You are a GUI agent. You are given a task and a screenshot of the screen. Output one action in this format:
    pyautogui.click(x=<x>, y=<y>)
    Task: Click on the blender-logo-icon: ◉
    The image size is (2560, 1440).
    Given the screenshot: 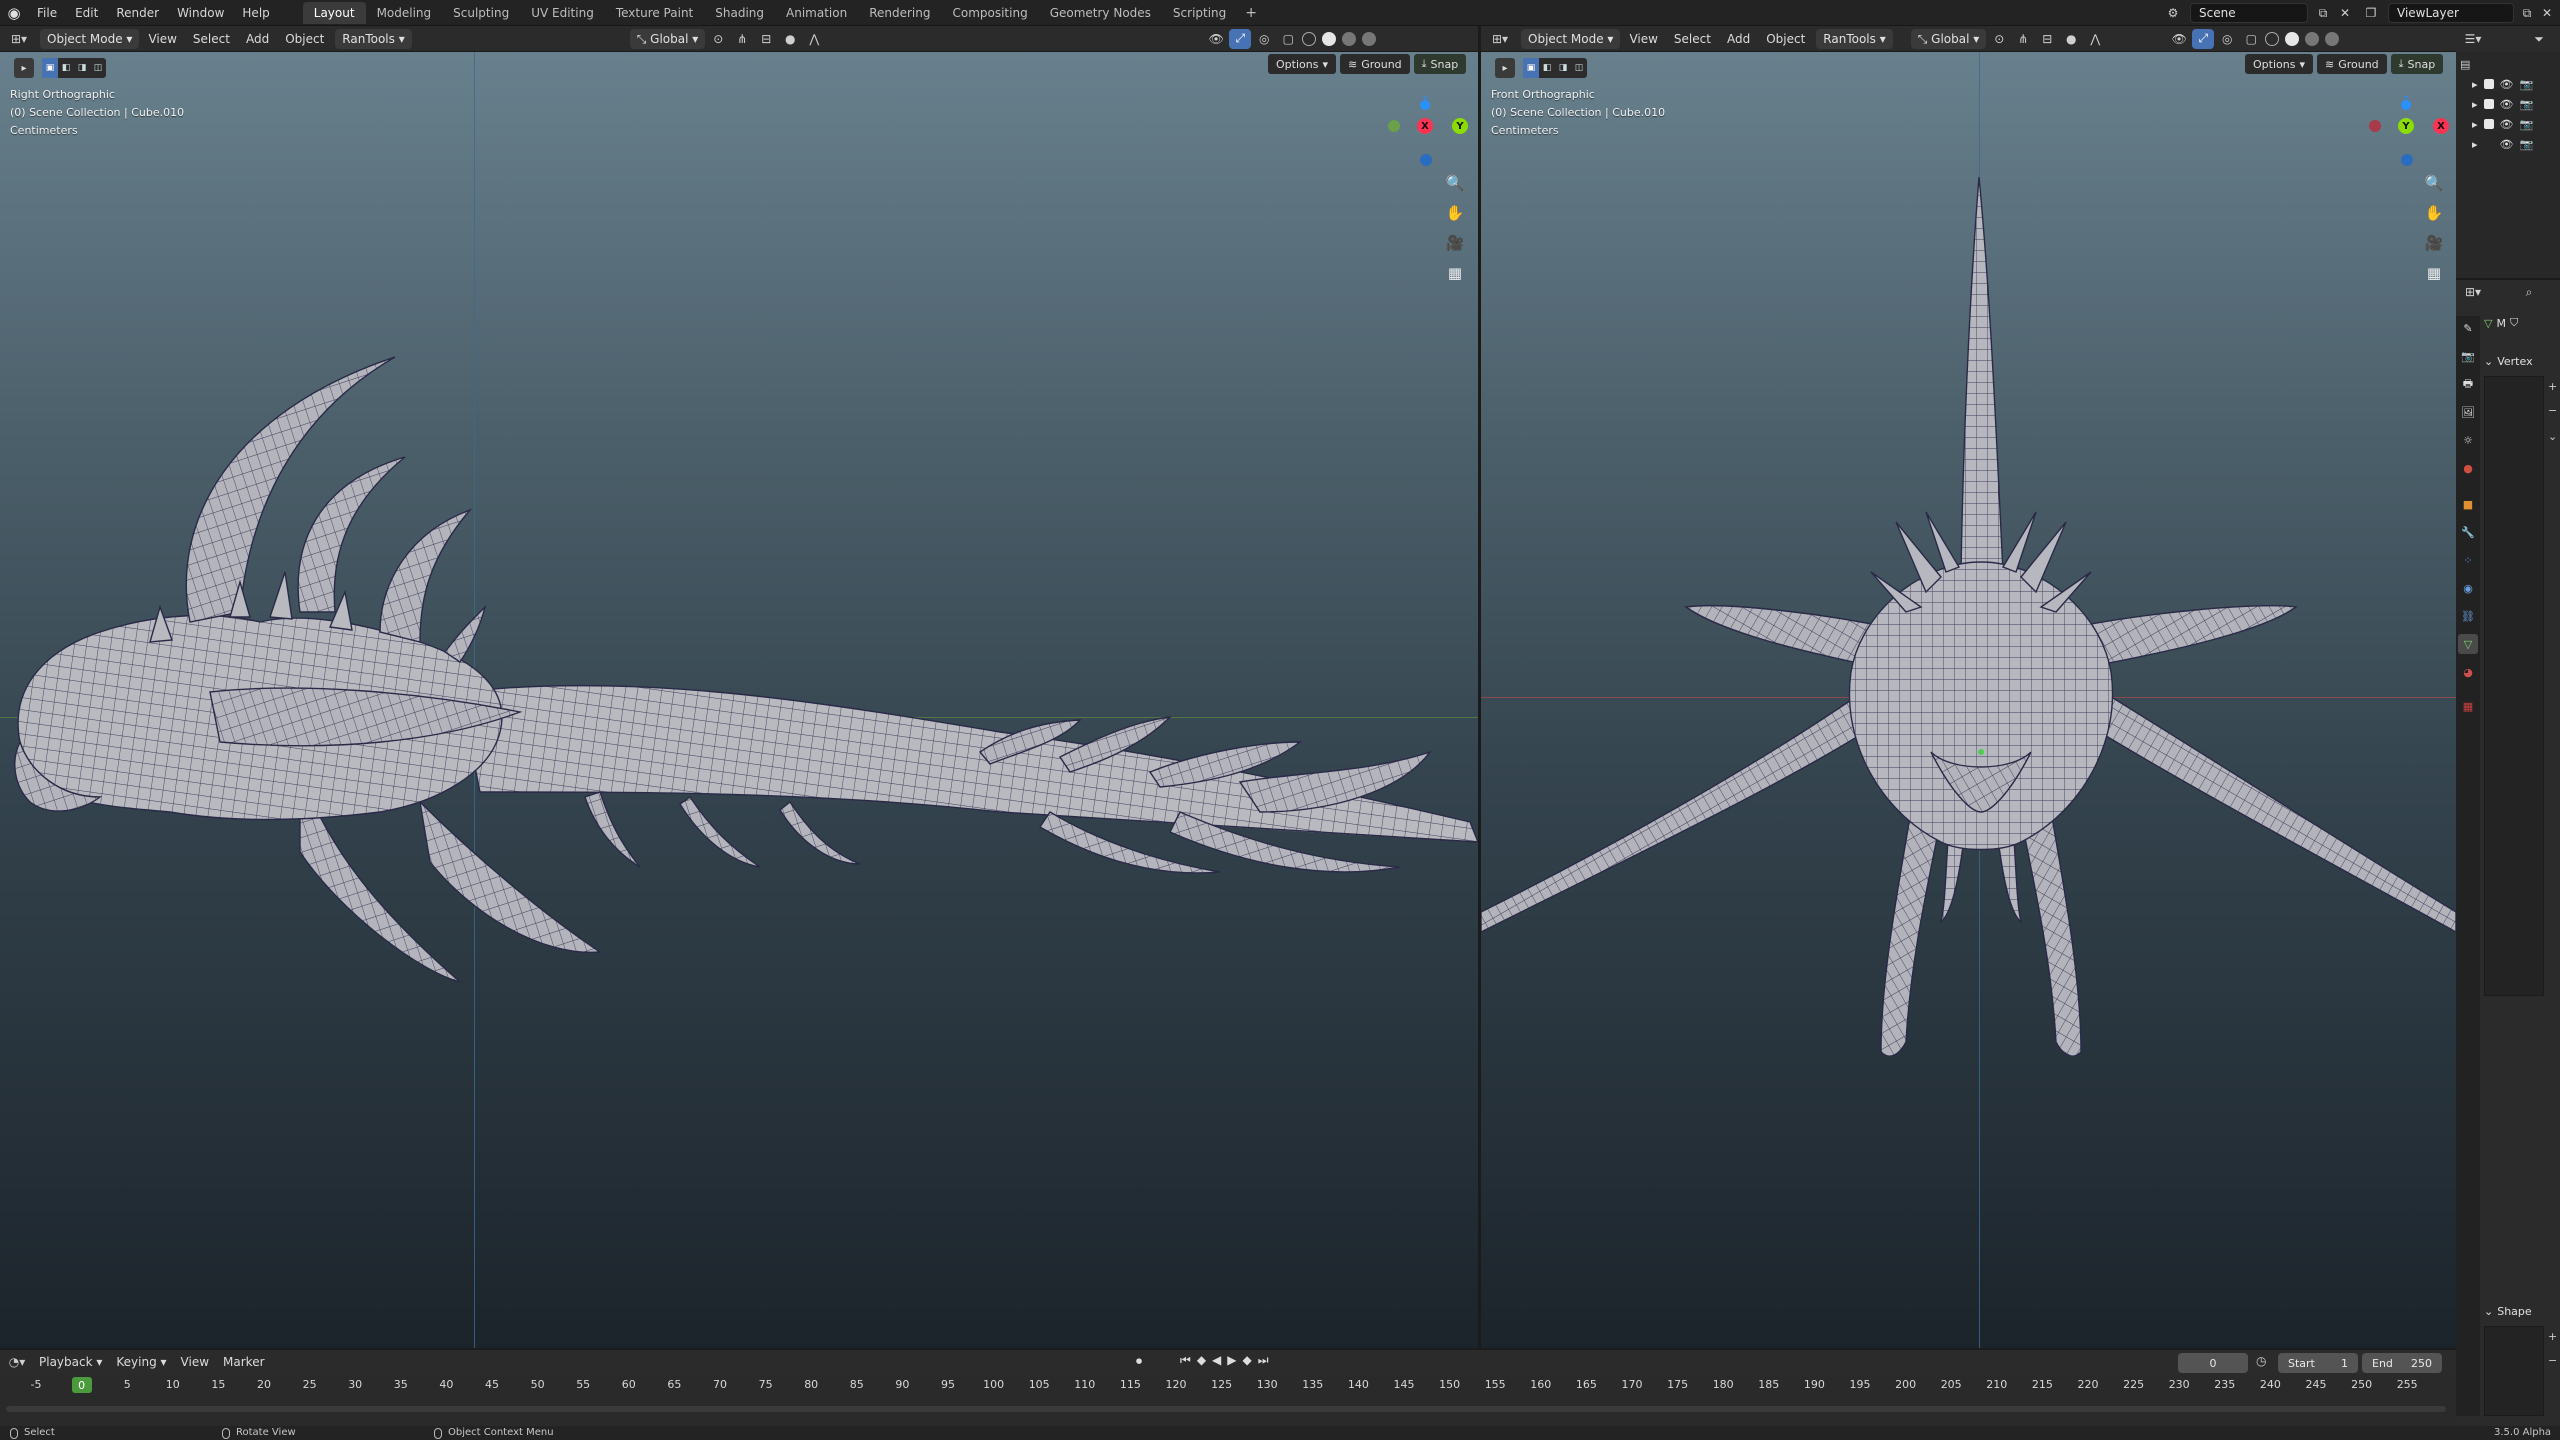 What is the action you would take?
    pyautogui.click(x=14, y=13)
    